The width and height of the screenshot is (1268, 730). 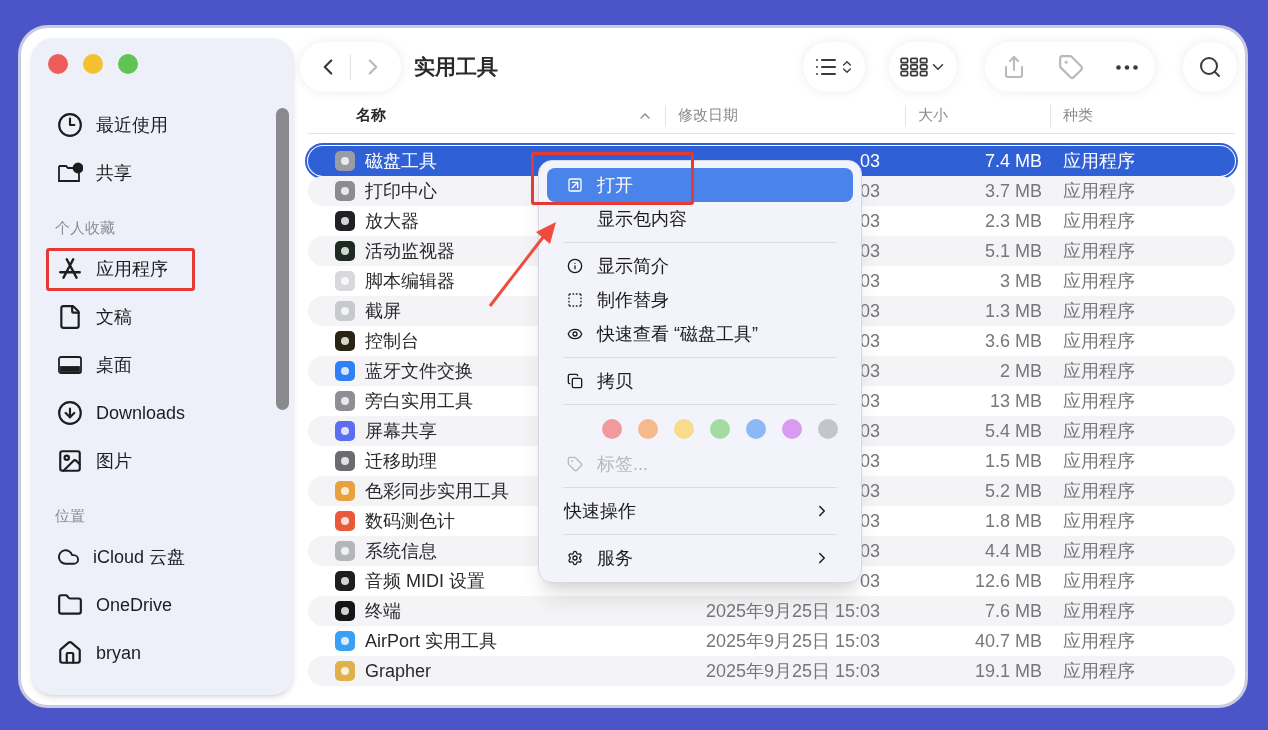 I want to click on file-name: 色彩同步实用工具, so click(x=437, y=491).